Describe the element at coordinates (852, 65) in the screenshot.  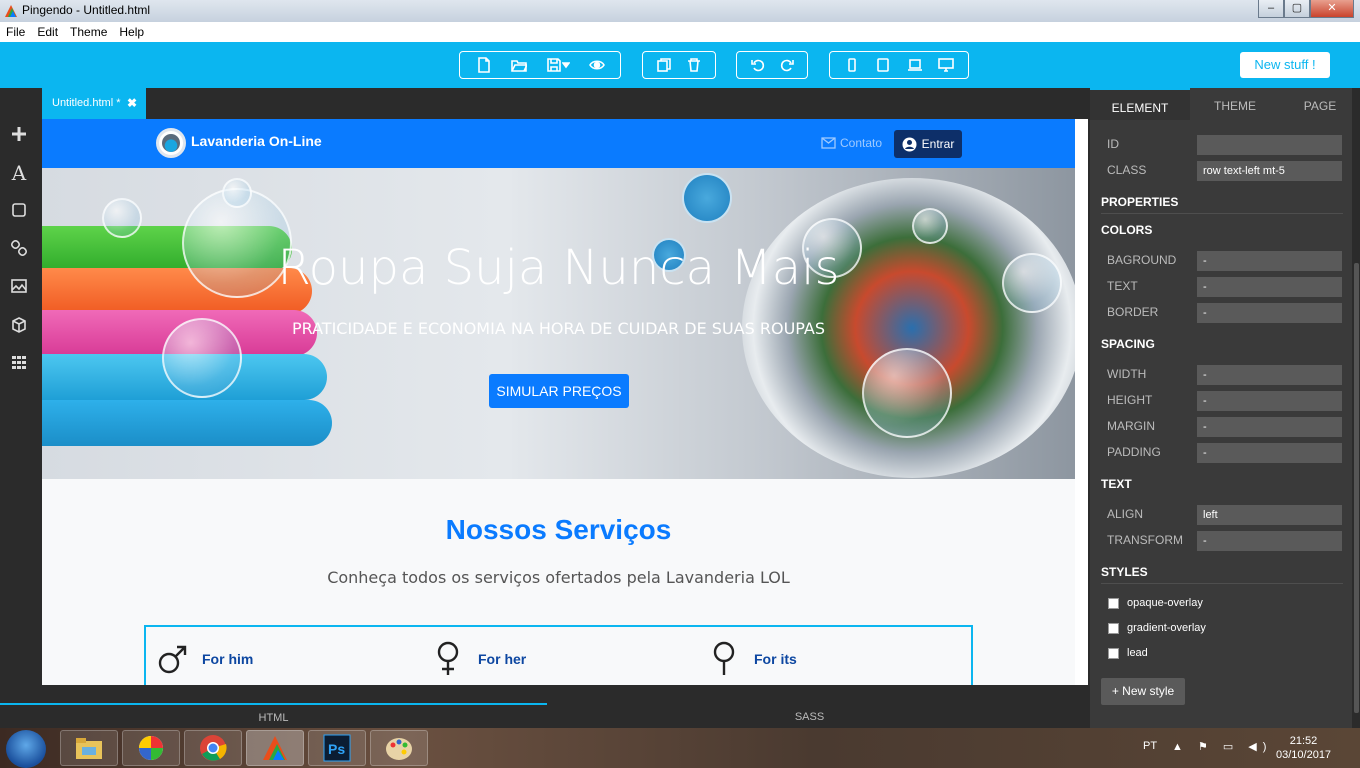
I see `phone-view-button` at that location.